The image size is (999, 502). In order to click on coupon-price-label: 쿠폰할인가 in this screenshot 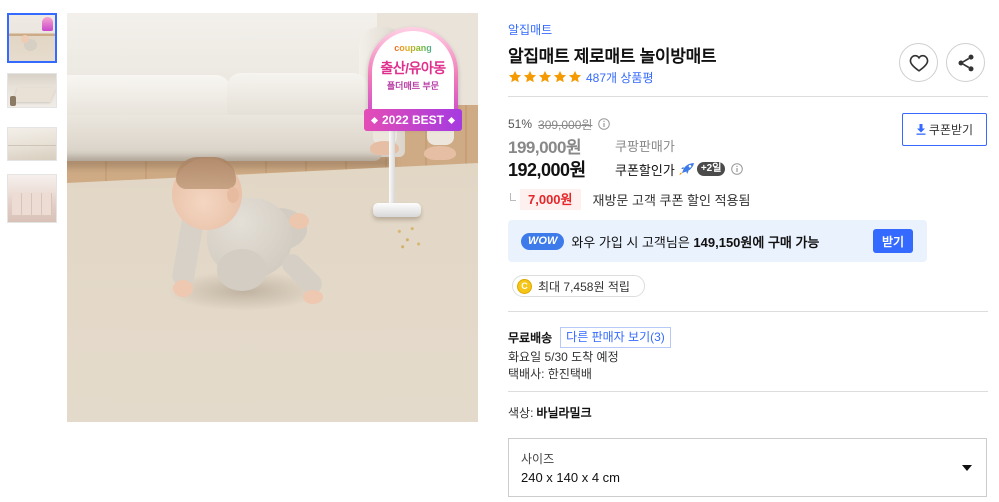, I will do `click(645, 170)`.